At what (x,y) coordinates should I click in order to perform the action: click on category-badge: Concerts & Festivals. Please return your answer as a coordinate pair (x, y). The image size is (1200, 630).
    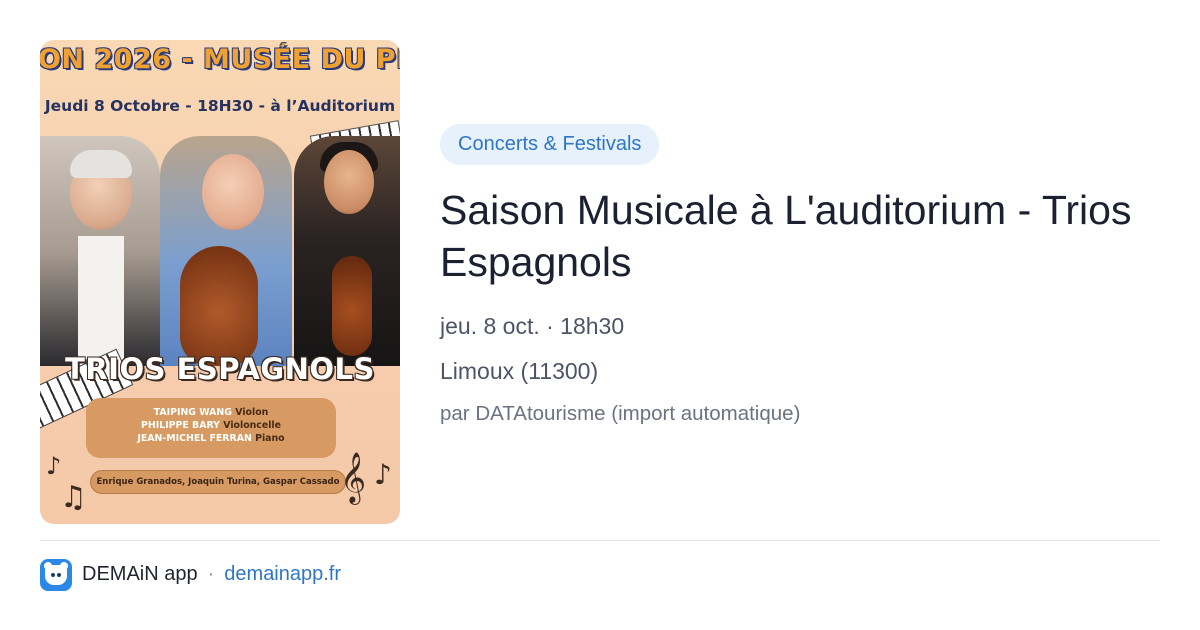
    Looking at the image, I should click on (550, 144).